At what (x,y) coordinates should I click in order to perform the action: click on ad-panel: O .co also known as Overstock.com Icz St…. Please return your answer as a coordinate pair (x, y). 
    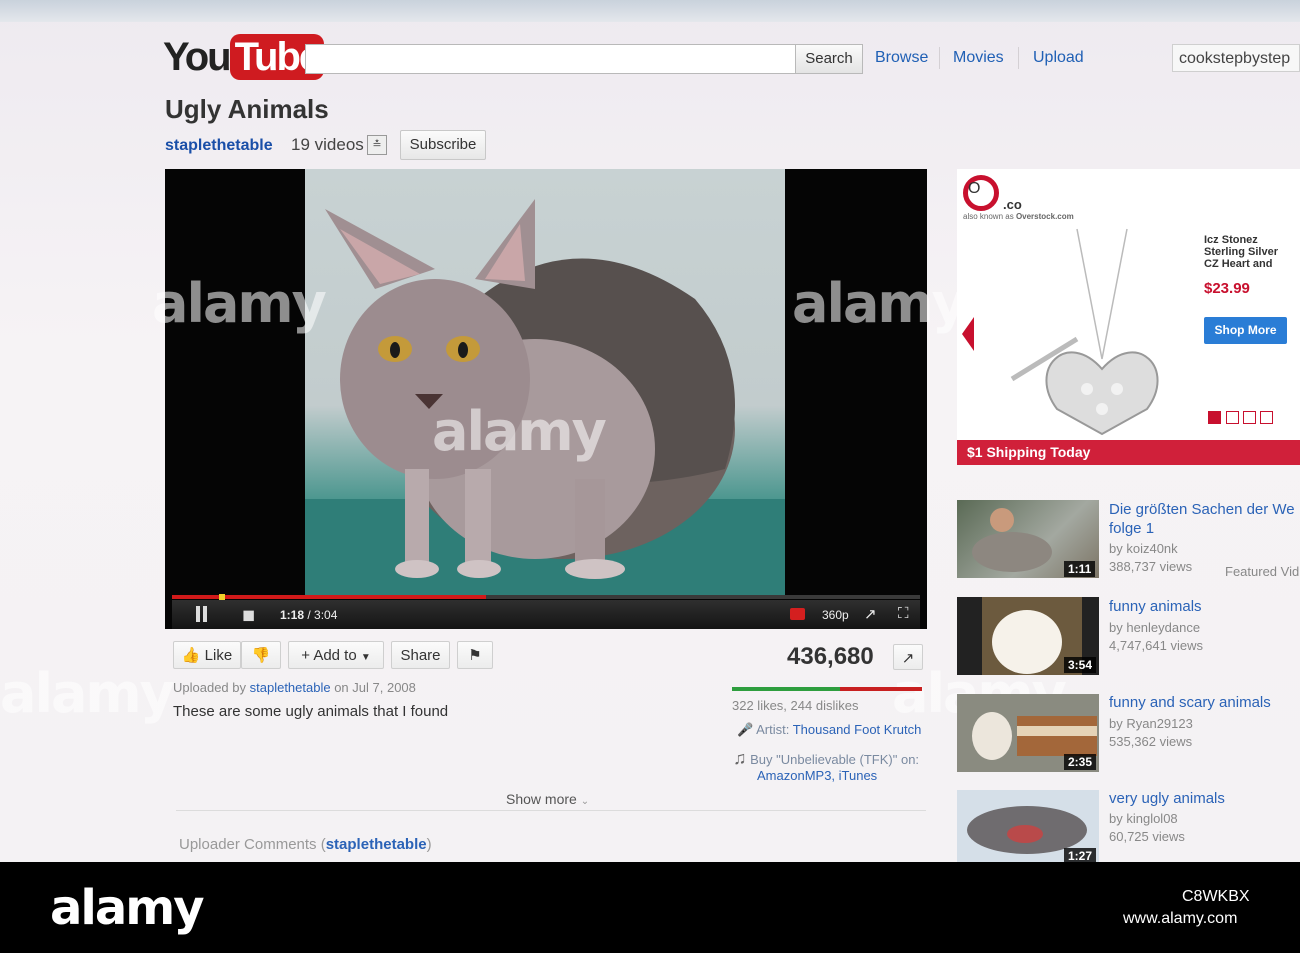
    Looking at the image, I should click on (1128, 317).